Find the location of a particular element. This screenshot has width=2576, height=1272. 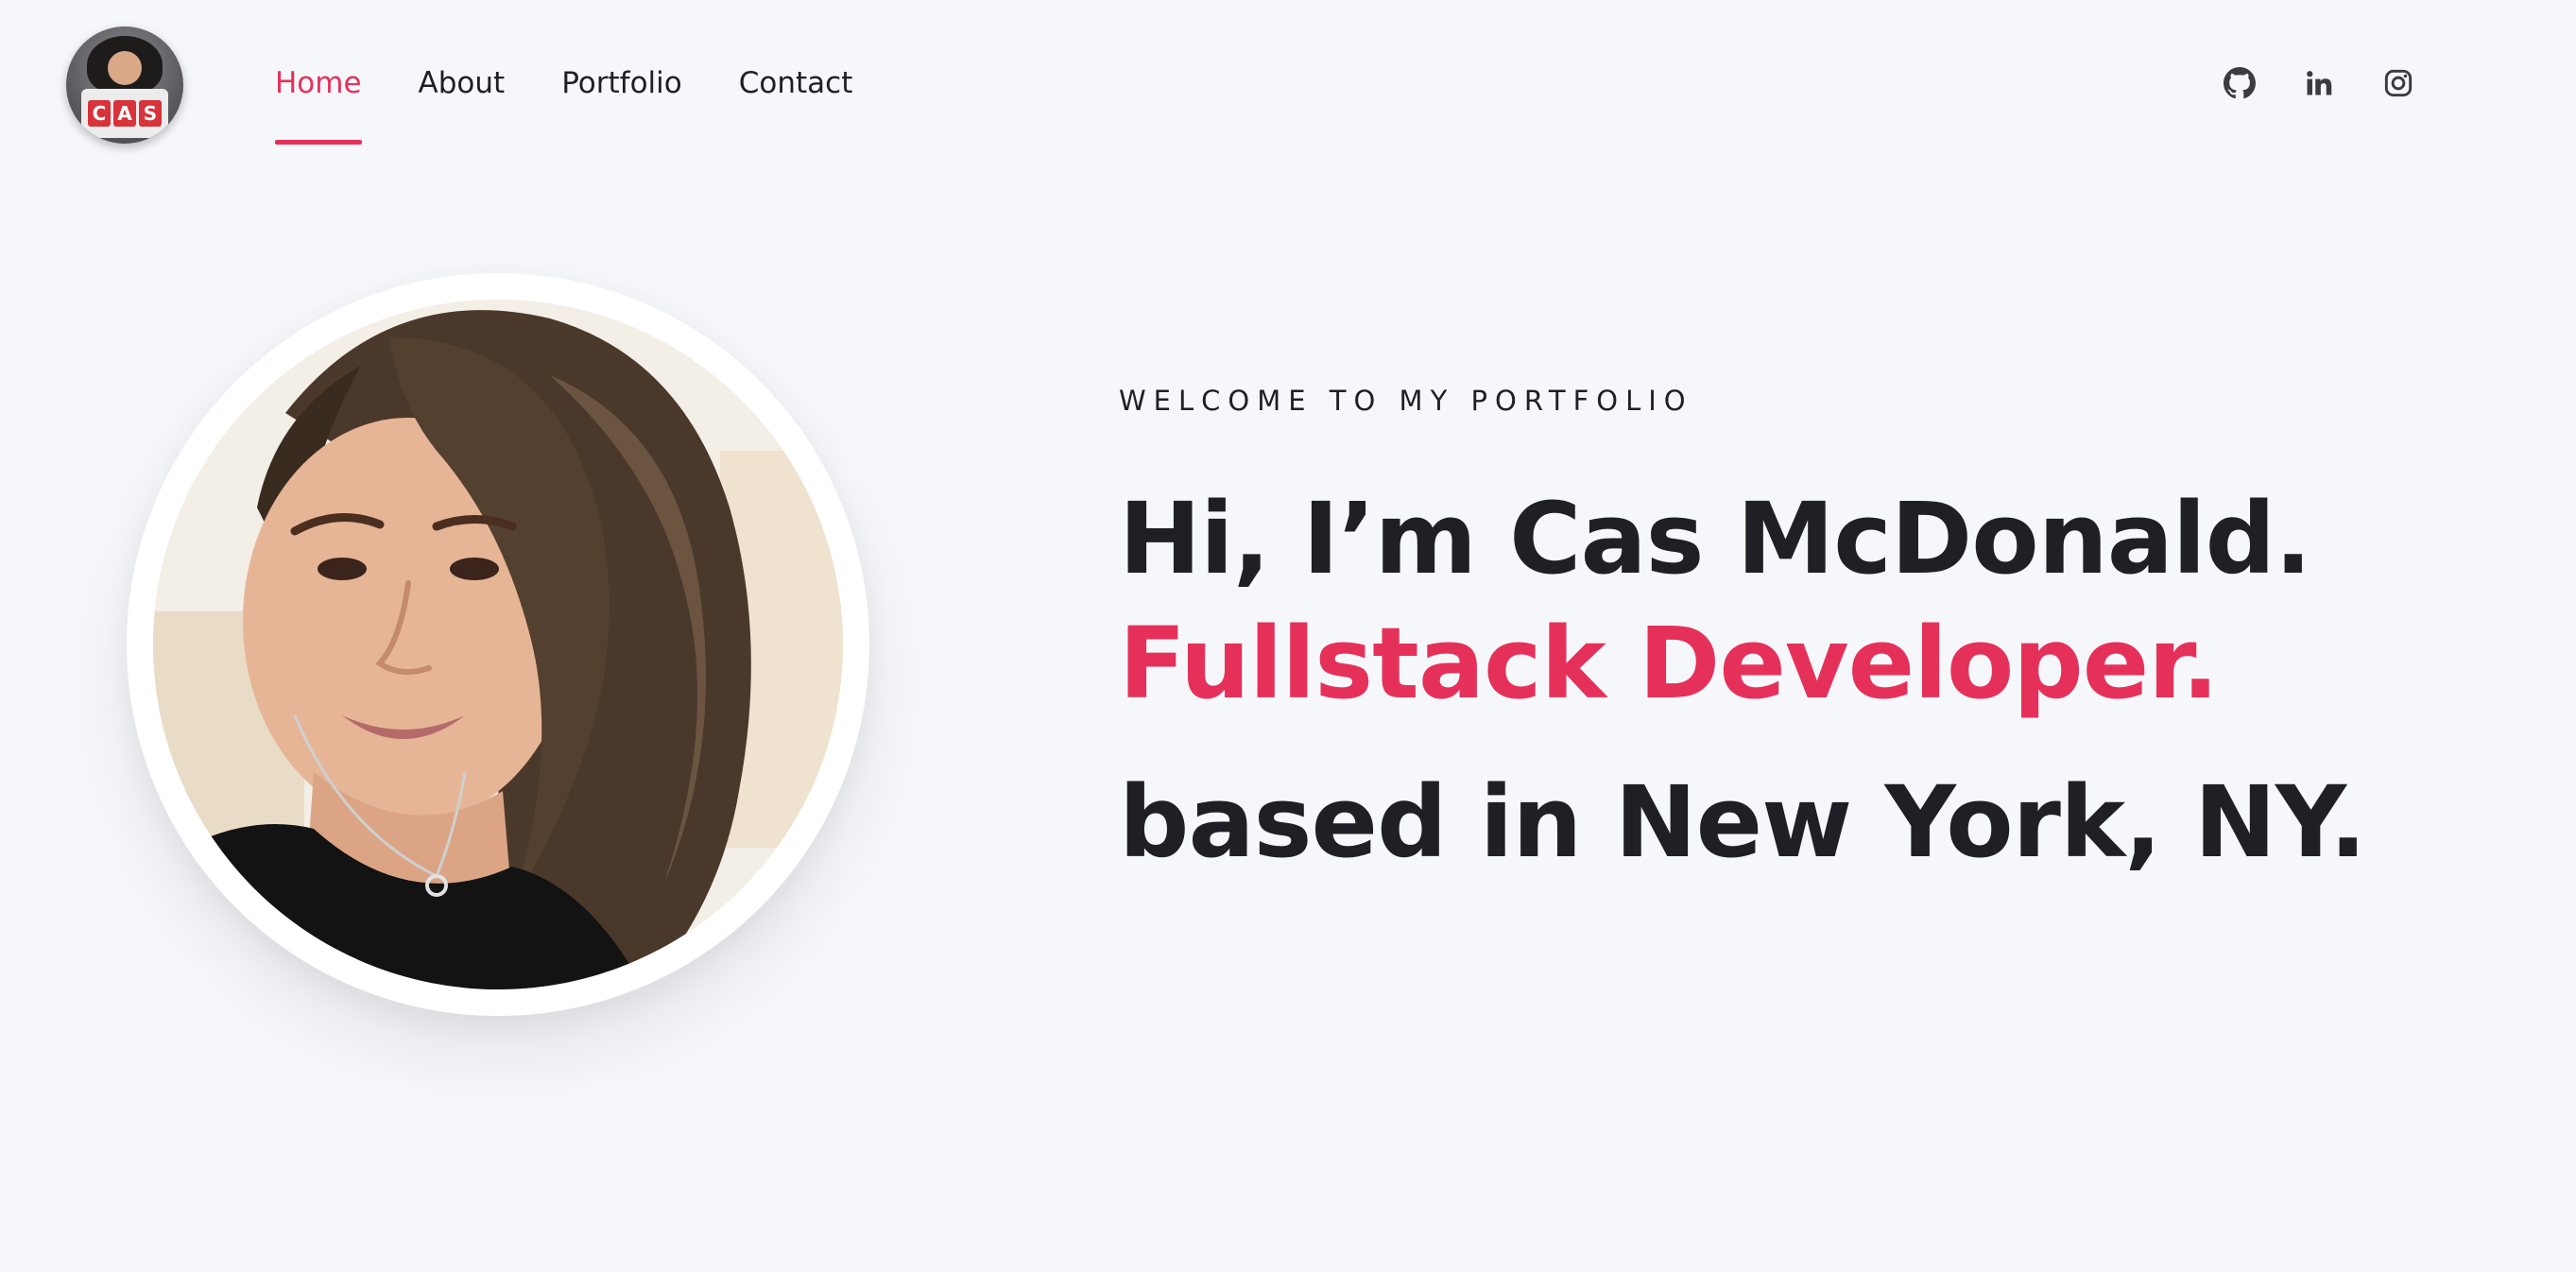

hero-headline: Hi, I’m Cas McDonald. is located at coordinates (1715, 538).